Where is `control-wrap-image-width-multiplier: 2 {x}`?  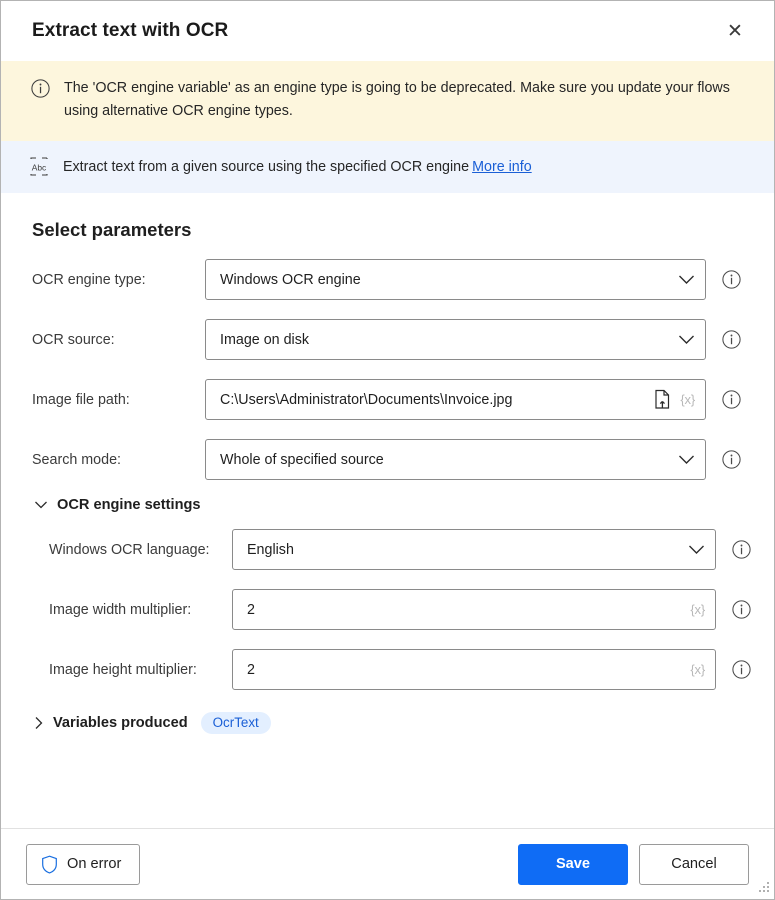 control-wrap-image-width-multiplier: 2 {x} is located at coordinates (491, 609).